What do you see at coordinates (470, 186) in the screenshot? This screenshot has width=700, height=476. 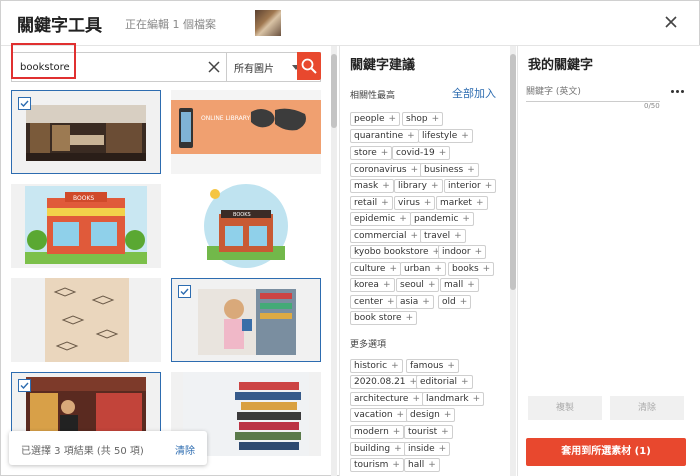 I see `keyword-tag: interior +` at bounding box center [470, 186].